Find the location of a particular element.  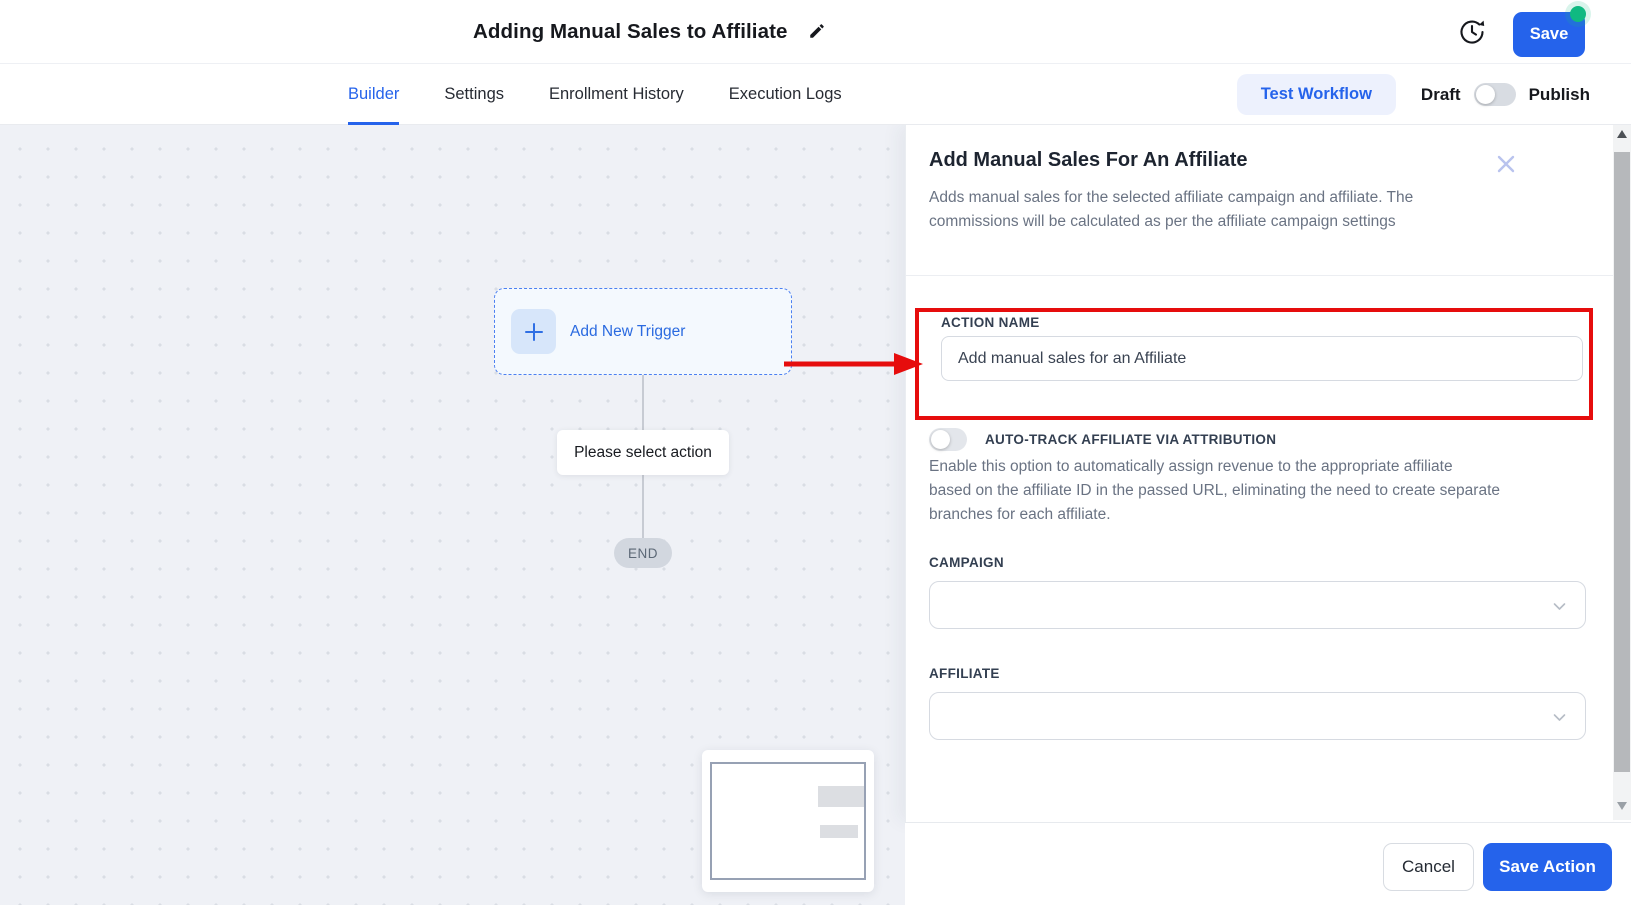

affiliate-select is located at coordinates (1257, 716).